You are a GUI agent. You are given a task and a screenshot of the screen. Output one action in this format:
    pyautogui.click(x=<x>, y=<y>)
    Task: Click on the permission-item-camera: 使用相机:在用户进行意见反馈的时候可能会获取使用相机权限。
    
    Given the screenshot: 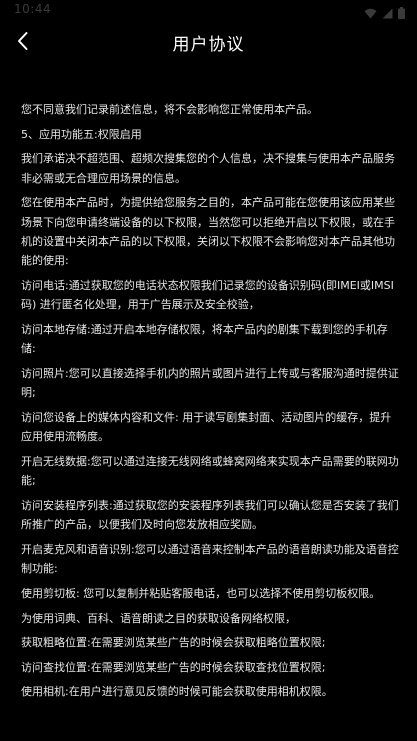 What is the action you would take?
    pyautogui.click(x=177, y=692)
    